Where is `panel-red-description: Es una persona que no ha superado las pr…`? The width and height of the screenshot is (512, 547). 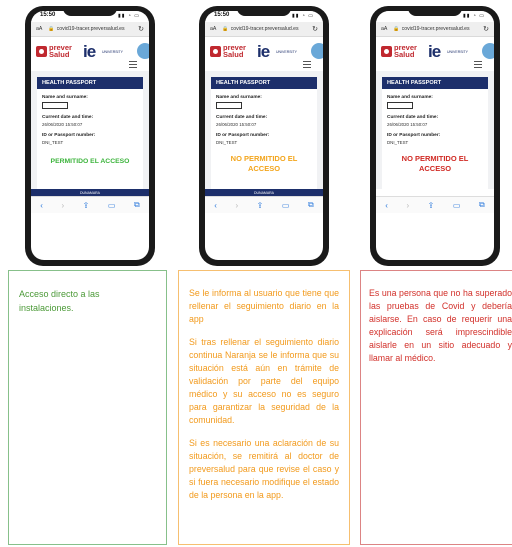 panel-red-description: Es una persona que no ha superado las pr… is located at coordinates (436, 407).